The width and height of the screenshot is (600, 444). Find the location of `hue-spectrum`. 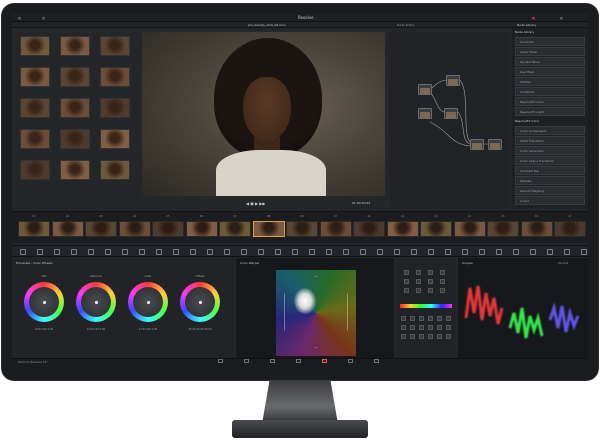

hue-spectrum is located at coordinates (426, 306).